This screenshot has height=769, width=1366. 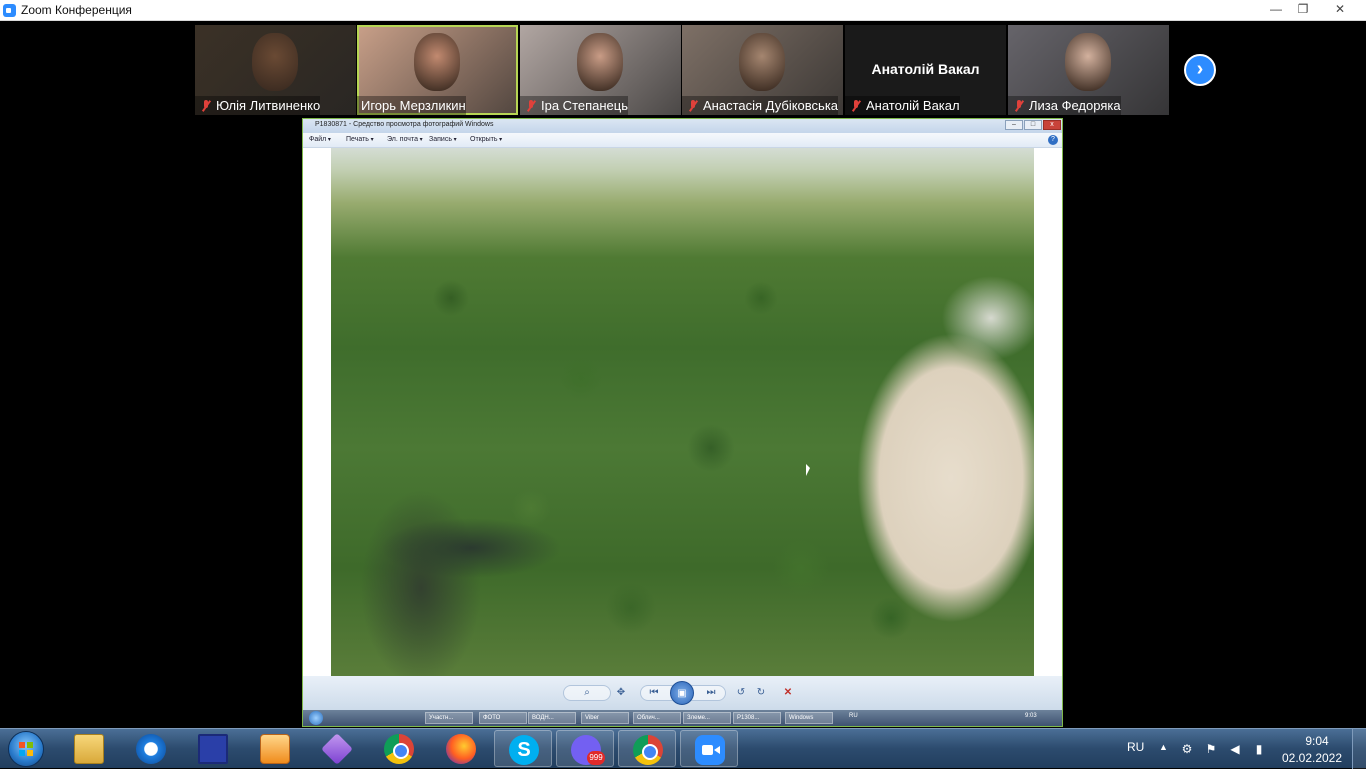 I want to click on help-icon: ?, so click(x=1053, y=140).